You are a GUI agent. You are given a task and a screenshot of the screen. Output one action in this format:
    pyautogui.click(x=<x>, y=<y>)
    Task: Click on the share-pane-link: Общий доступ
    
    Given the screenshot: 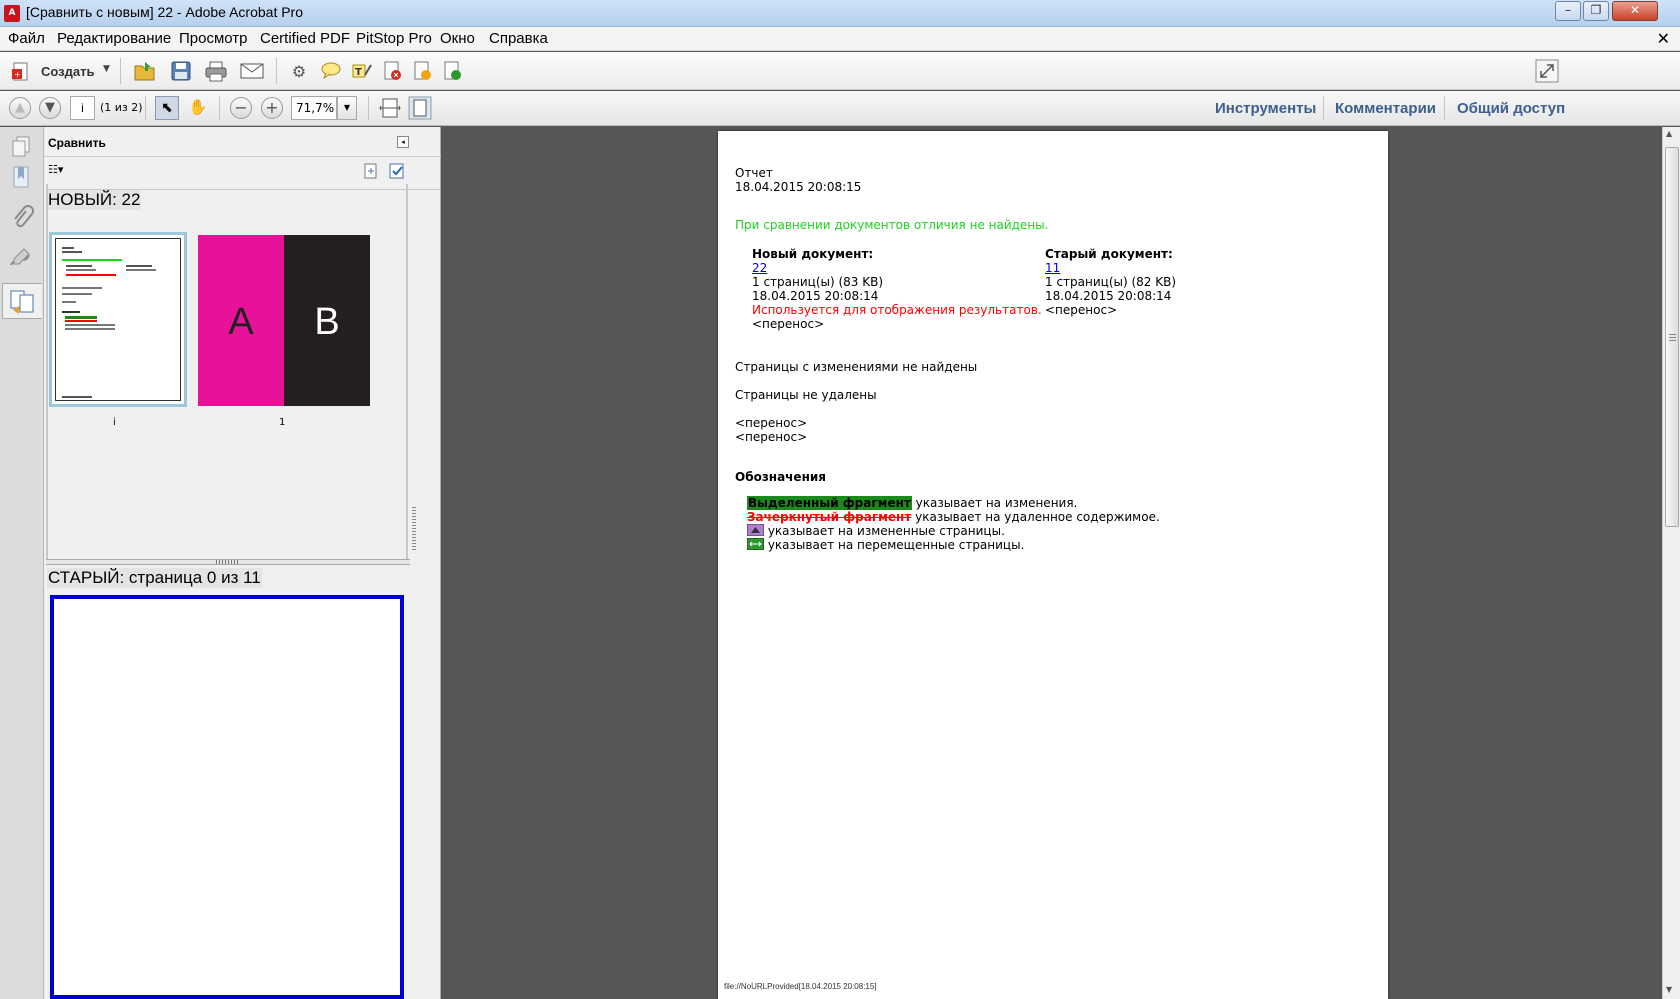 What is the action you would take?
    pyautogui.click(x=1511, y=108)
    